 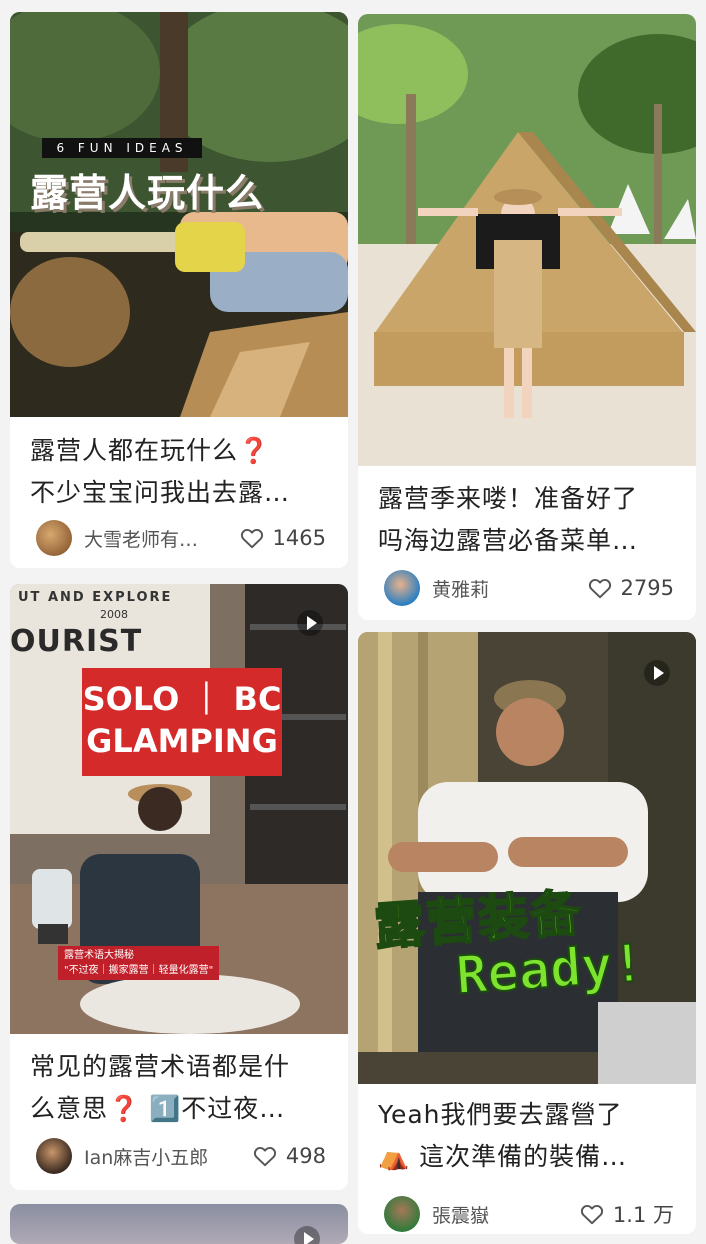 What do you see at coordinates (182, 722) in the screenshot?
I see `cover-label: SOLO ｜ BC GLAMPING` at bounding box center [182, 722].